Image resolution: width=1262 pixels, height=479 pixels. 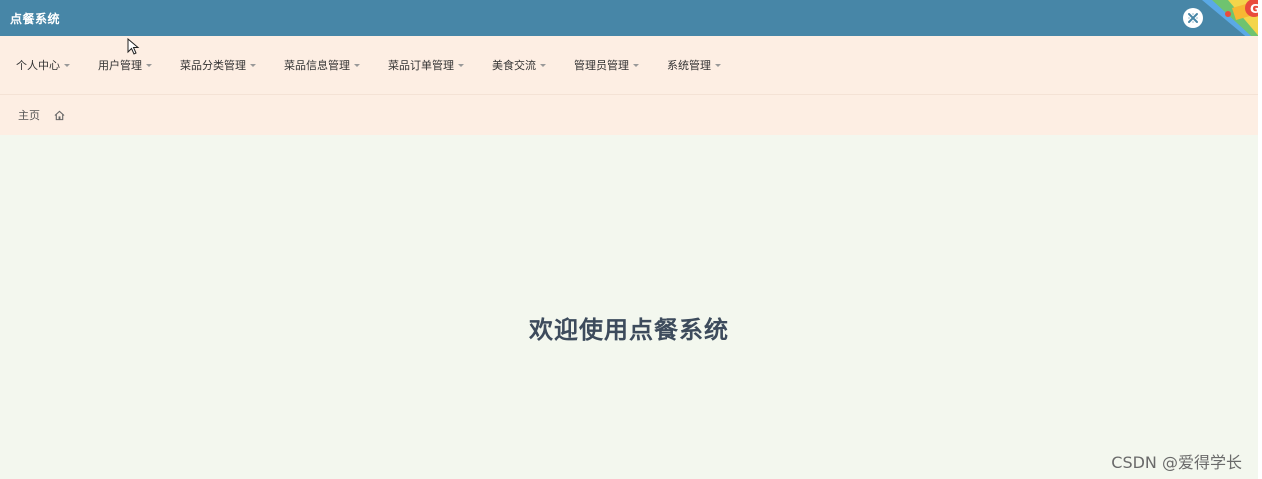 I want to click on watermark-text: CSDN @爱得学长, so click(x=1176, y=462).